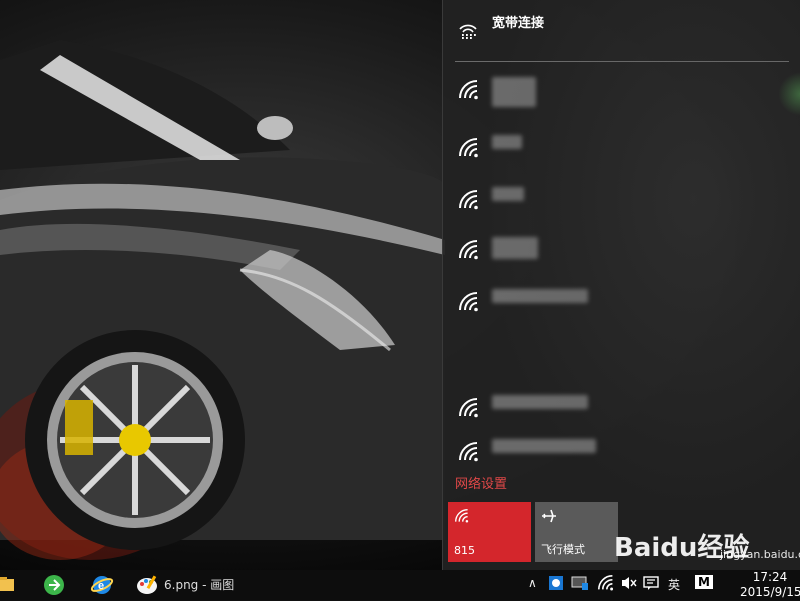 The image size is (800, 601). Describe the element at coordinates (674, 584) in the screenshot. I see `input-language-indicator: 英` at that location.